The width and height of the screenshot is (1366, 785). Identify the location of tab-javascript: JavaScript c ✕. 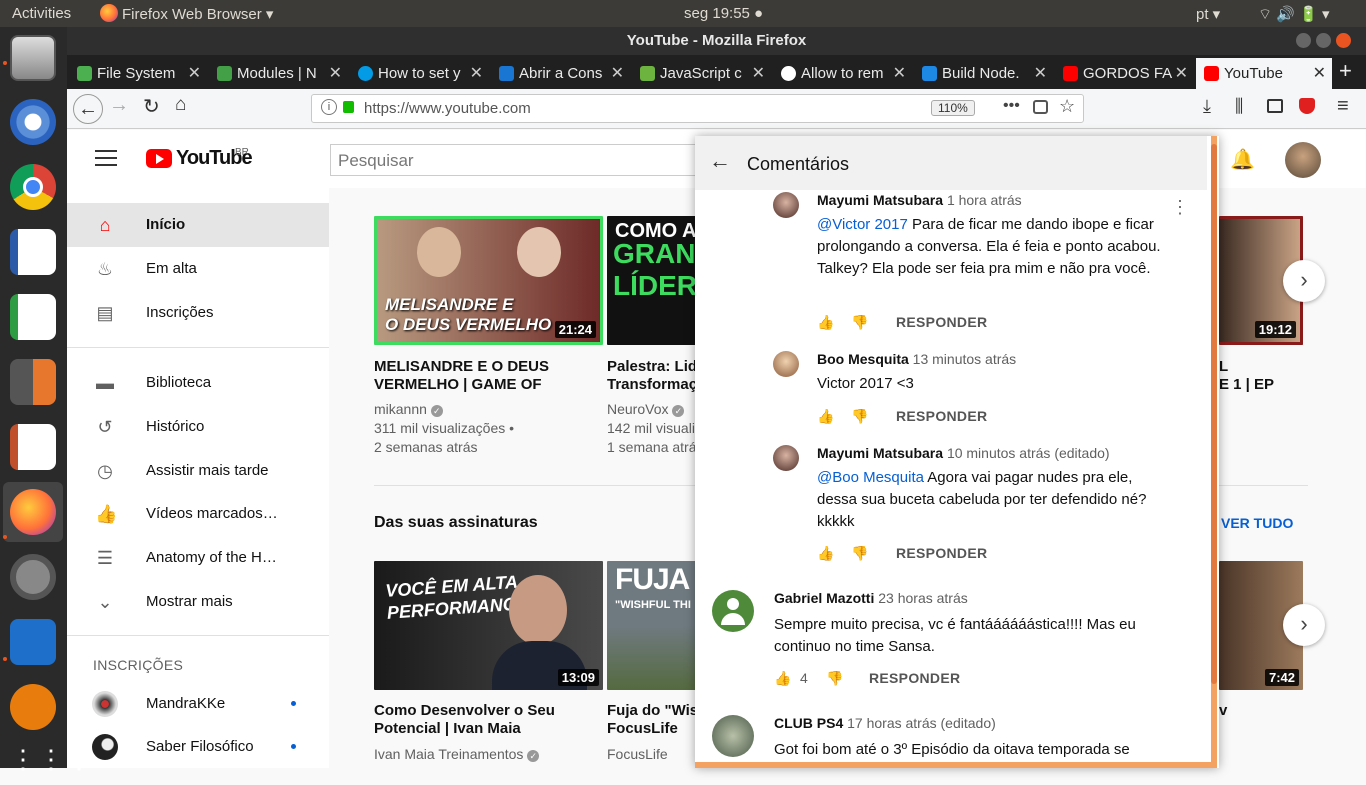
(701, 73).